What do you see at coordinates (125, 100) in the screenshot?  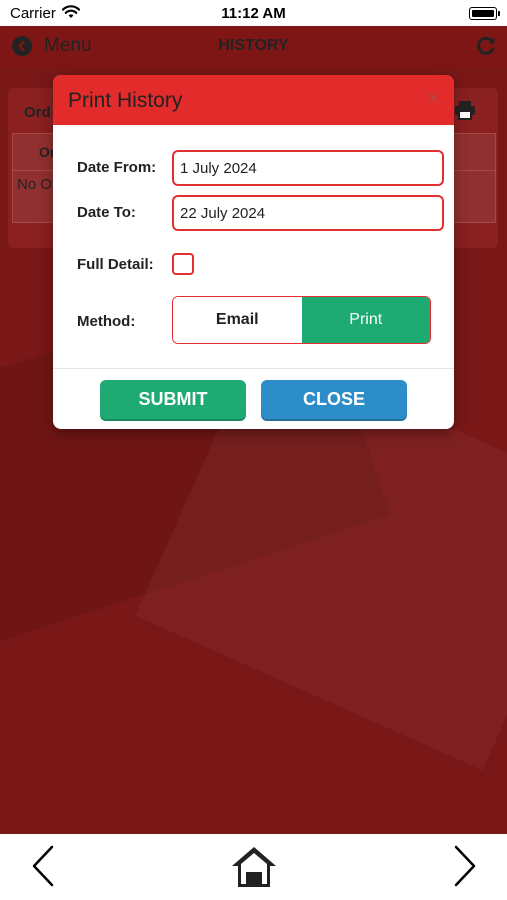 I see `dialog-title: Print History` at bounding box center [125, 100].